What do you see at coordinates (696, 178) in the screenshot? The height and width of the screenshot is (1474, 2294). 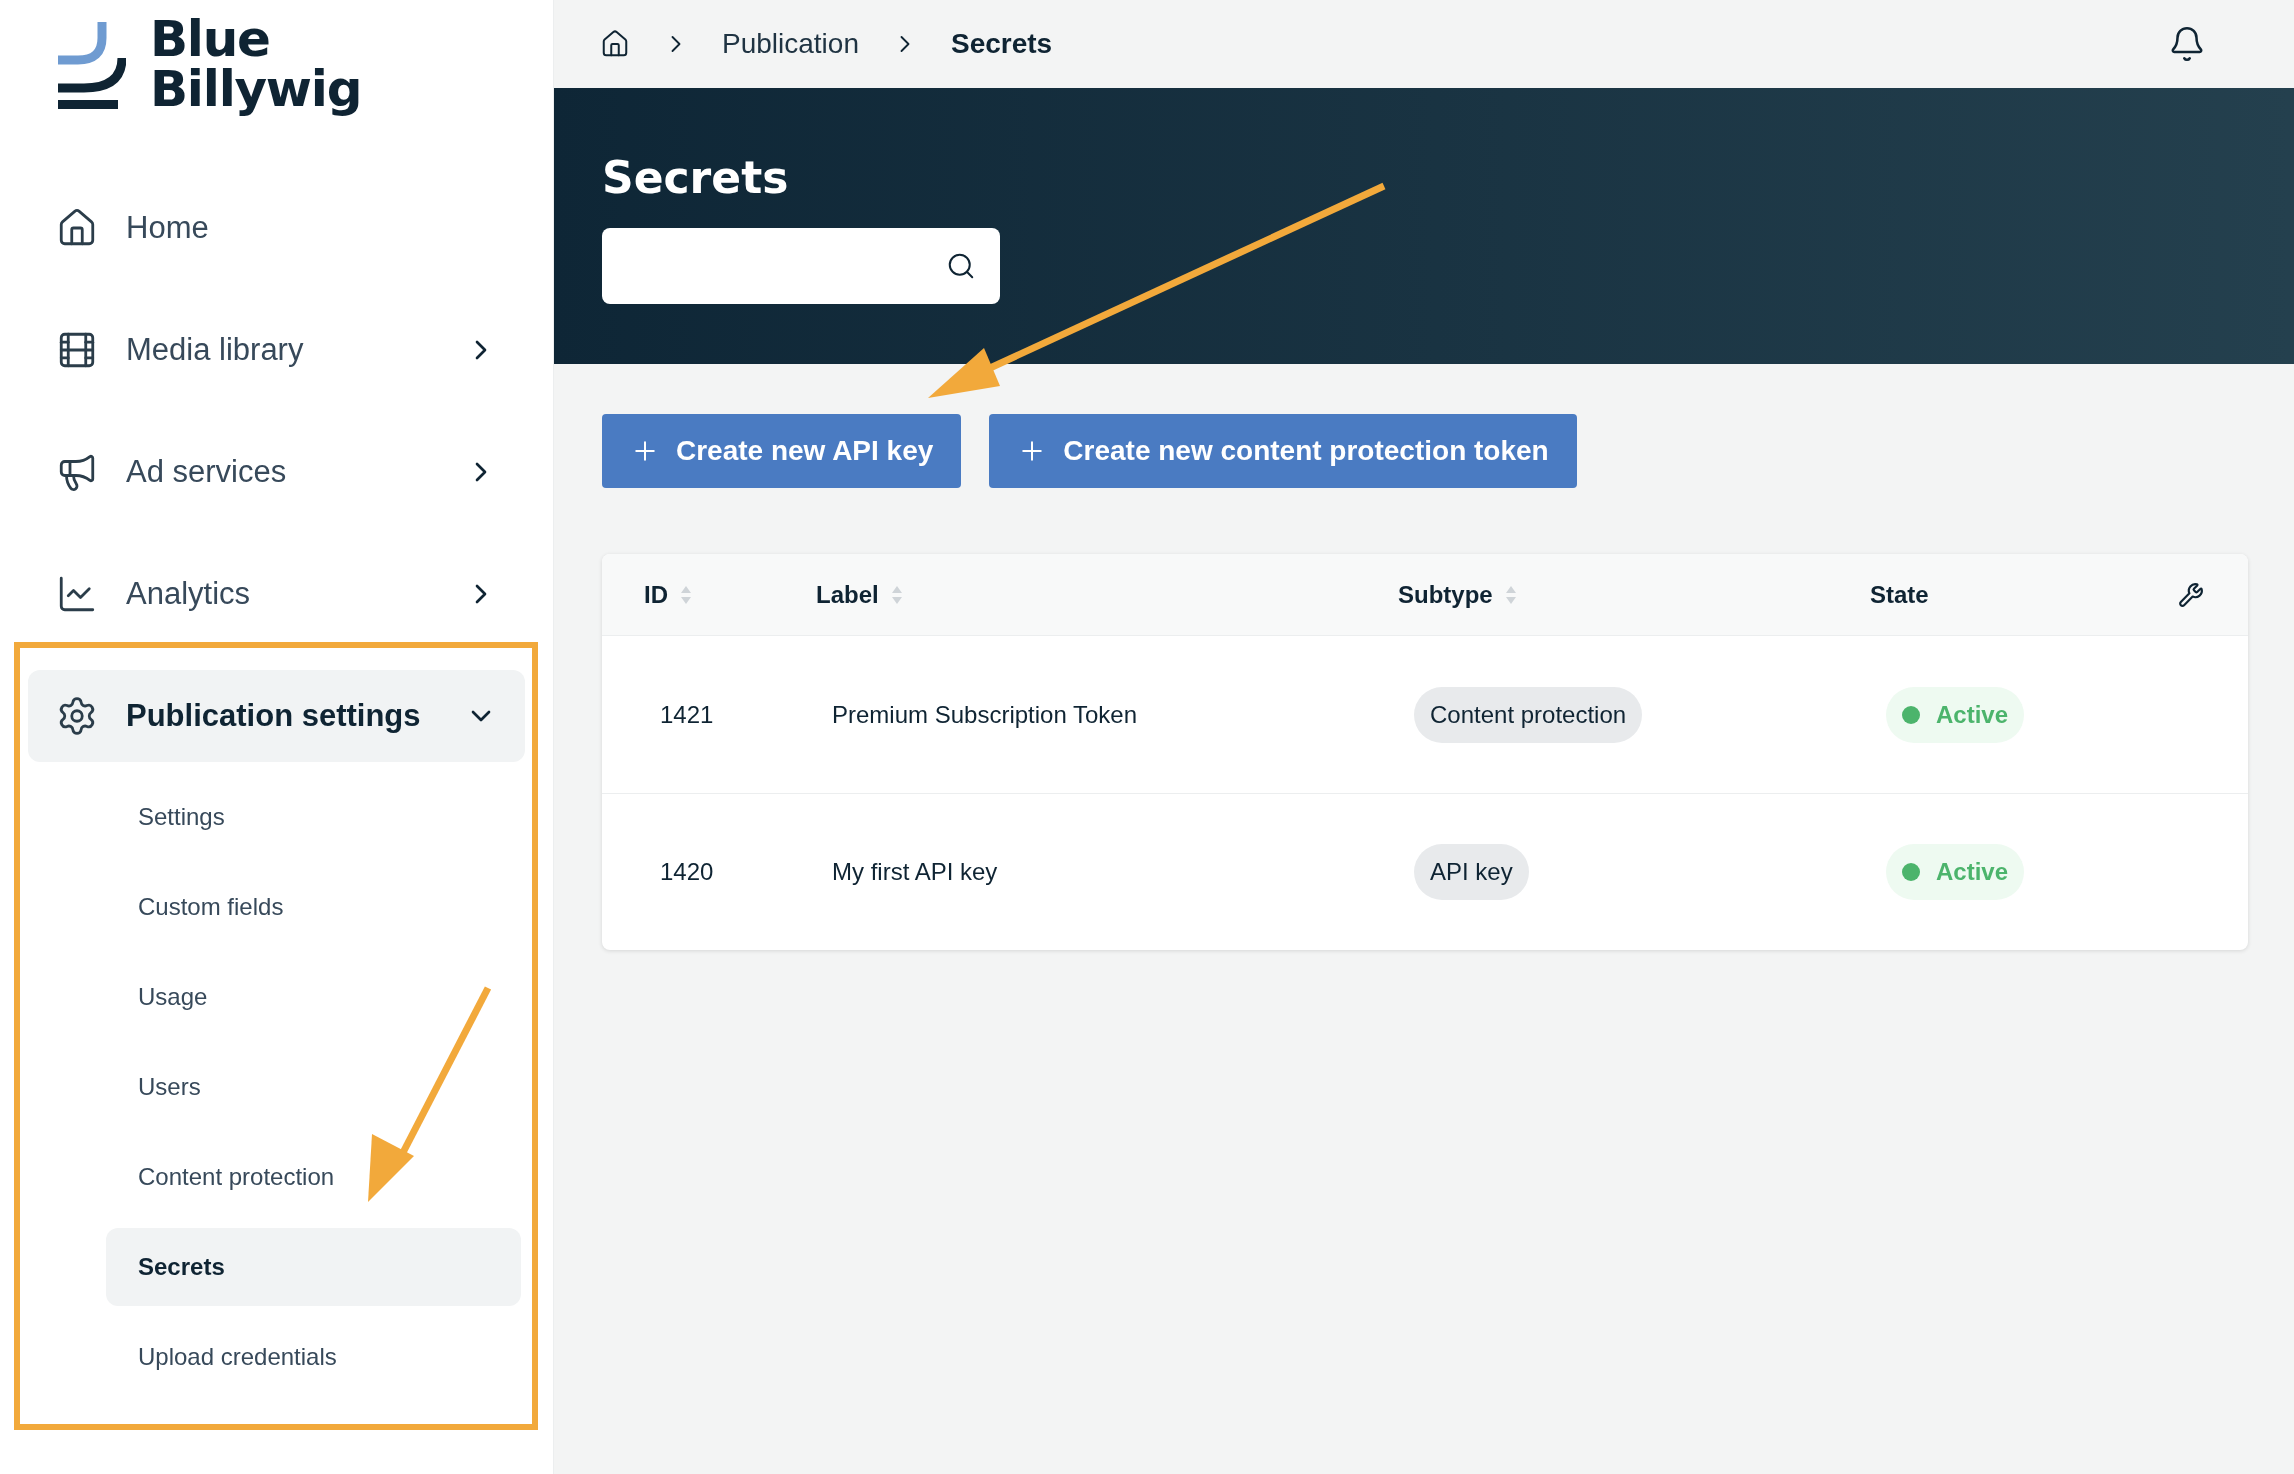 I see `page-title: Secrets` at bounding box center [696, 178].